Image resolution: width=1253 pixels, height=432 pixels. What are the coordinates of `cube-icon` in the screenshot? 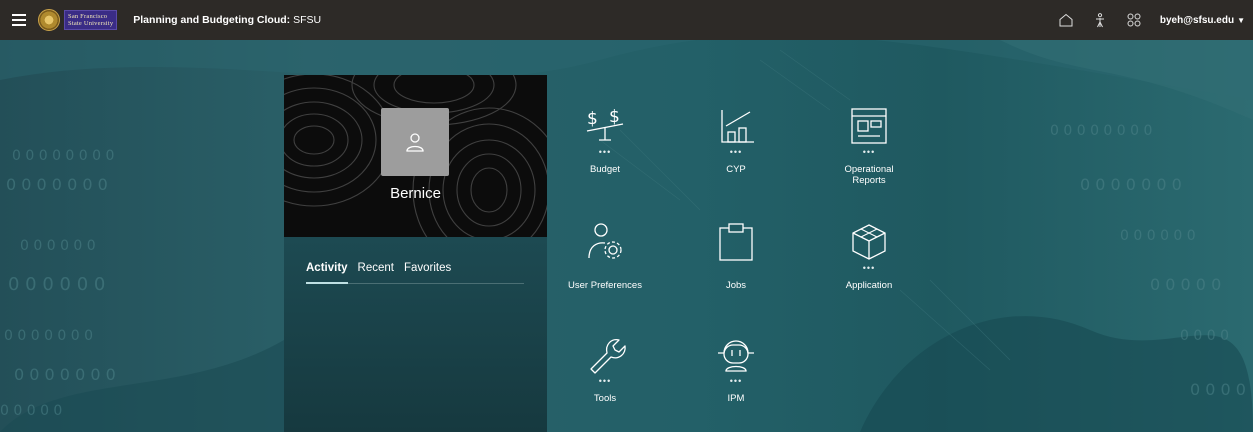 It's located at (869, 242).